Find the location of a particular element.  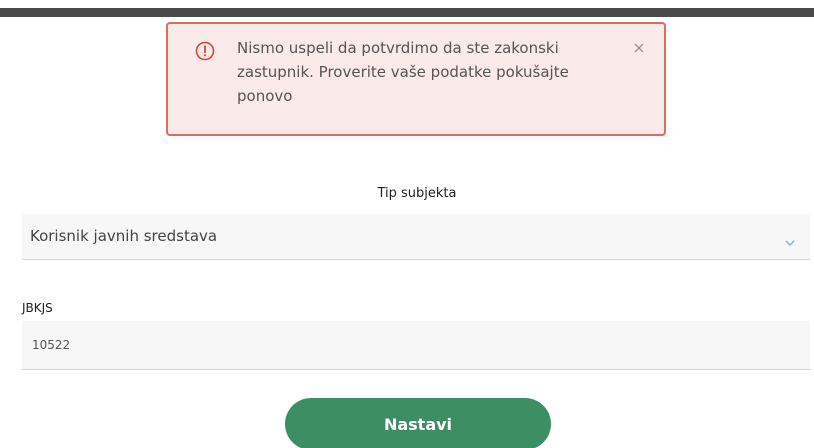

subject-type-select: Korisnik javnih sredstava is located at coordinates (416, 237).